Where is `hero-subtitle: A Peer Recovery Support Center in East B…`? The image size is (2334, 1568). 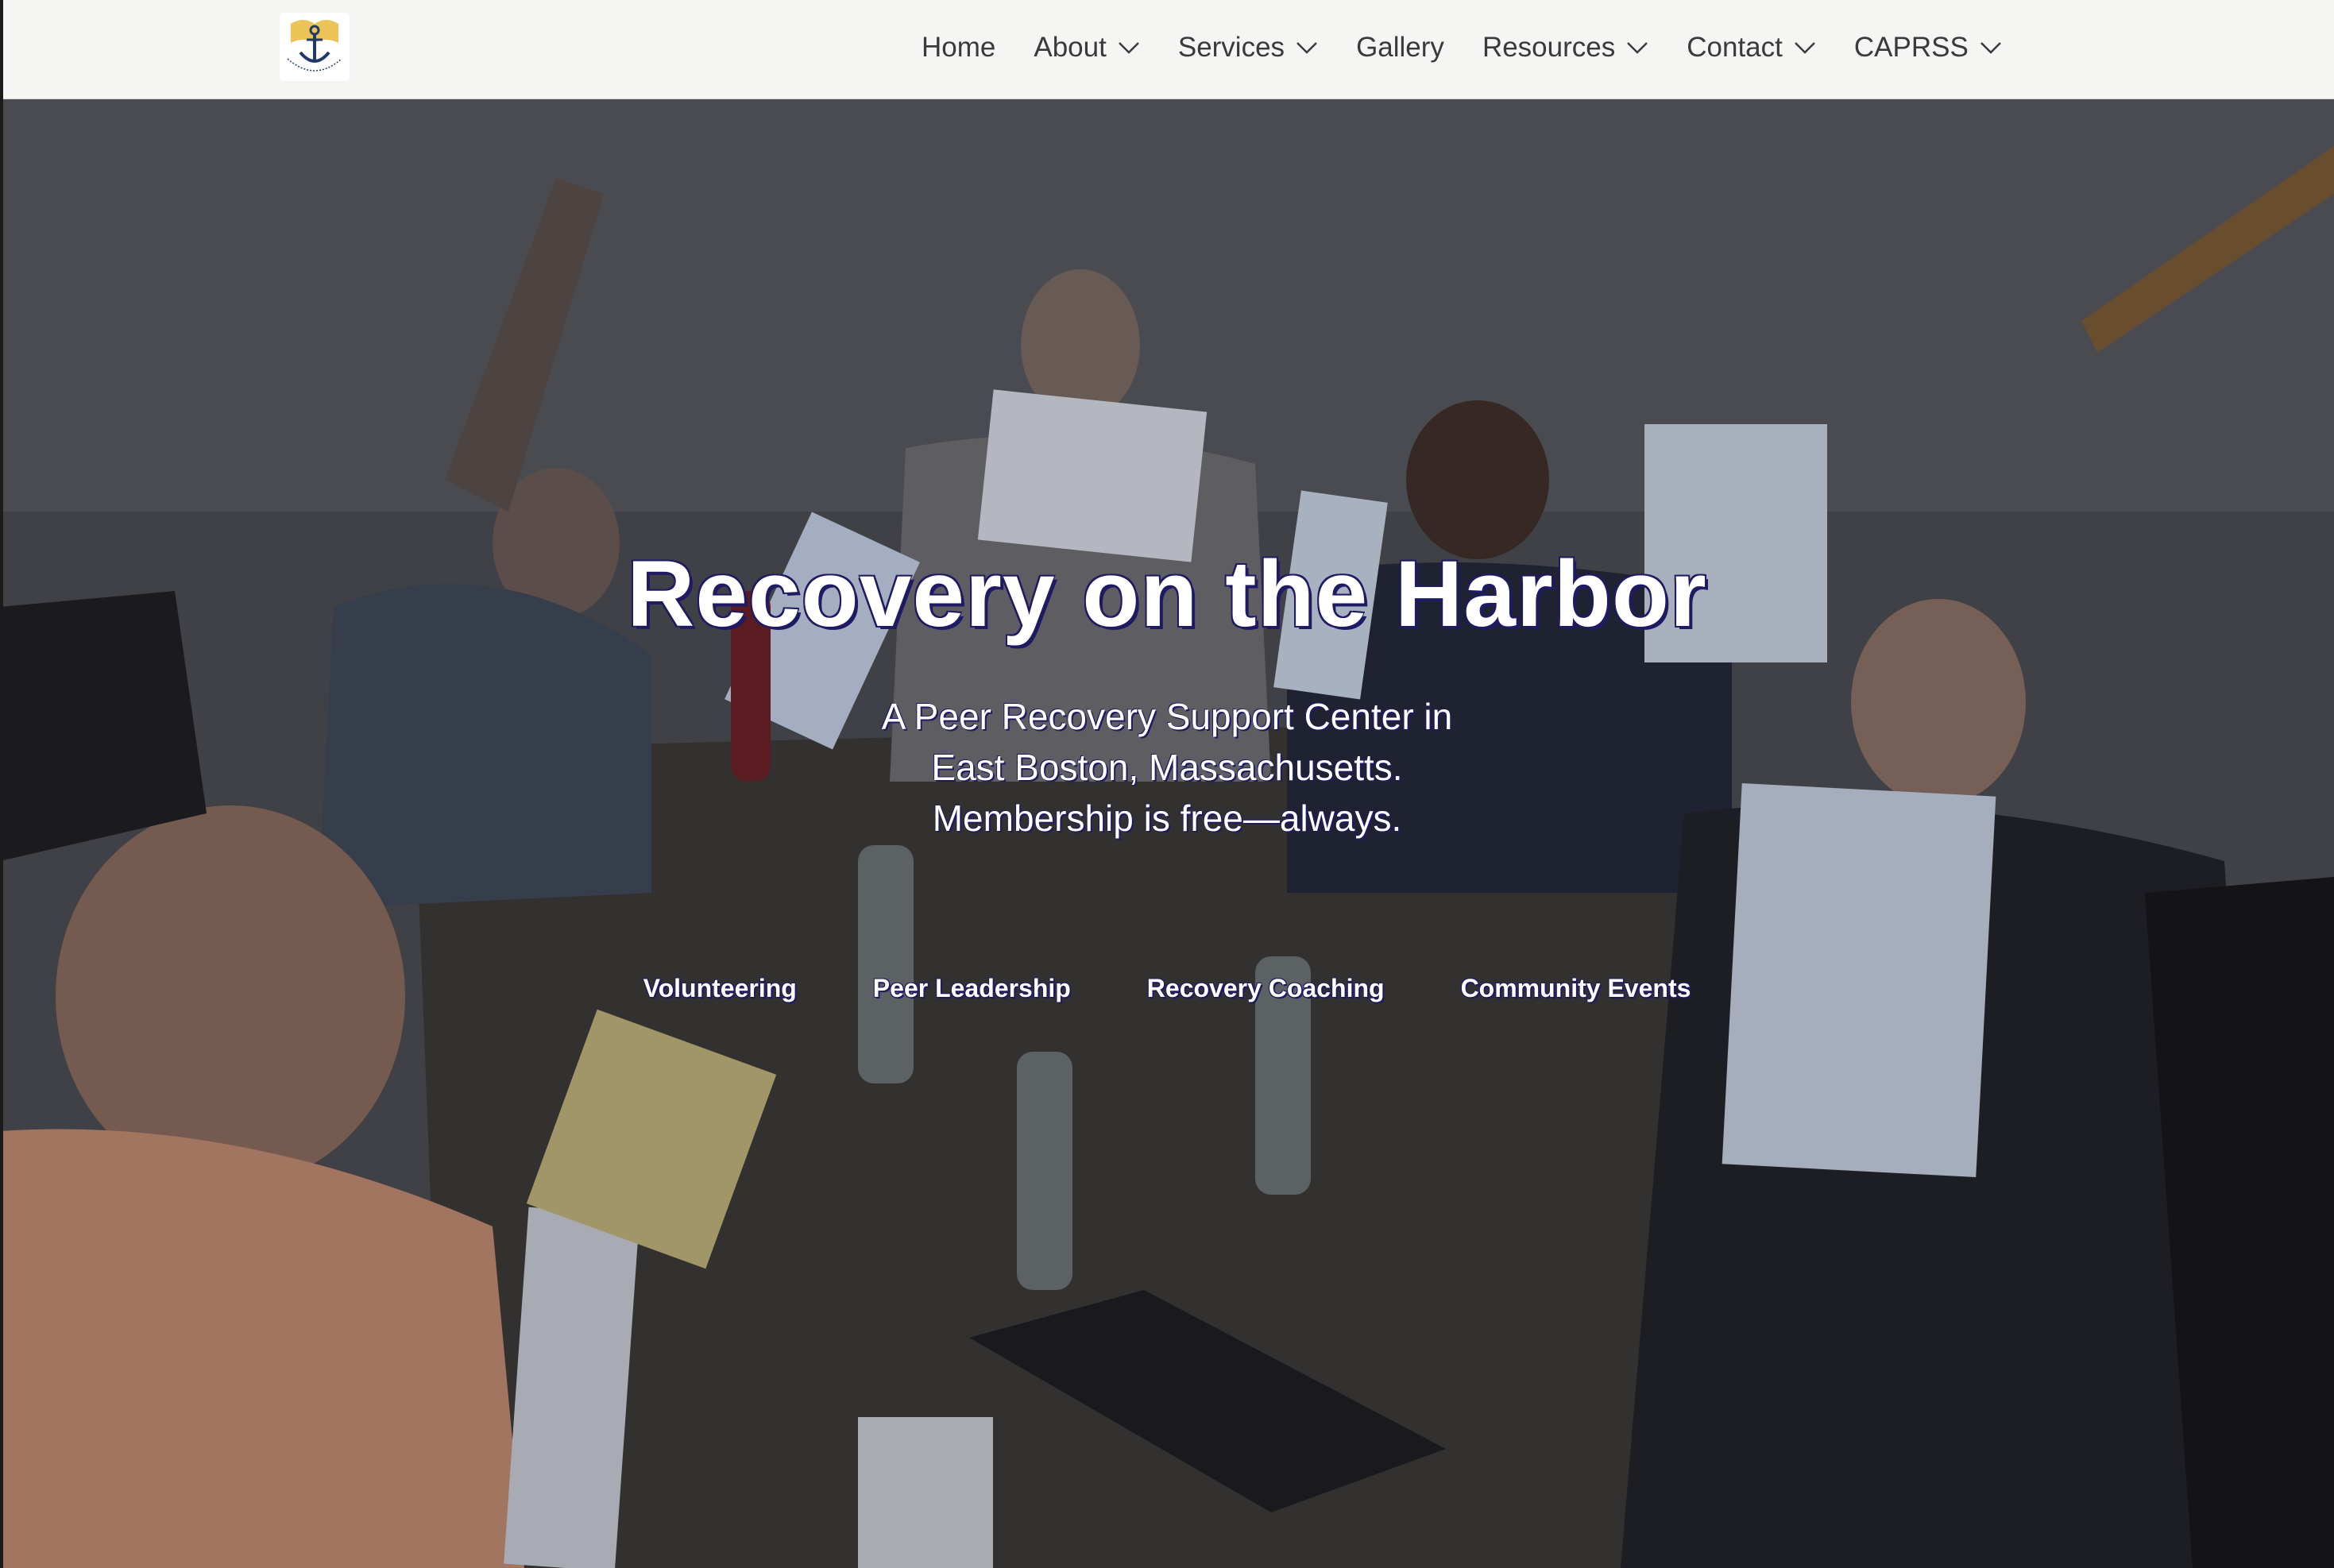
hero-subtitle: A Peer Recovery Support Center in East B… is located at coordinates (1167, 767).